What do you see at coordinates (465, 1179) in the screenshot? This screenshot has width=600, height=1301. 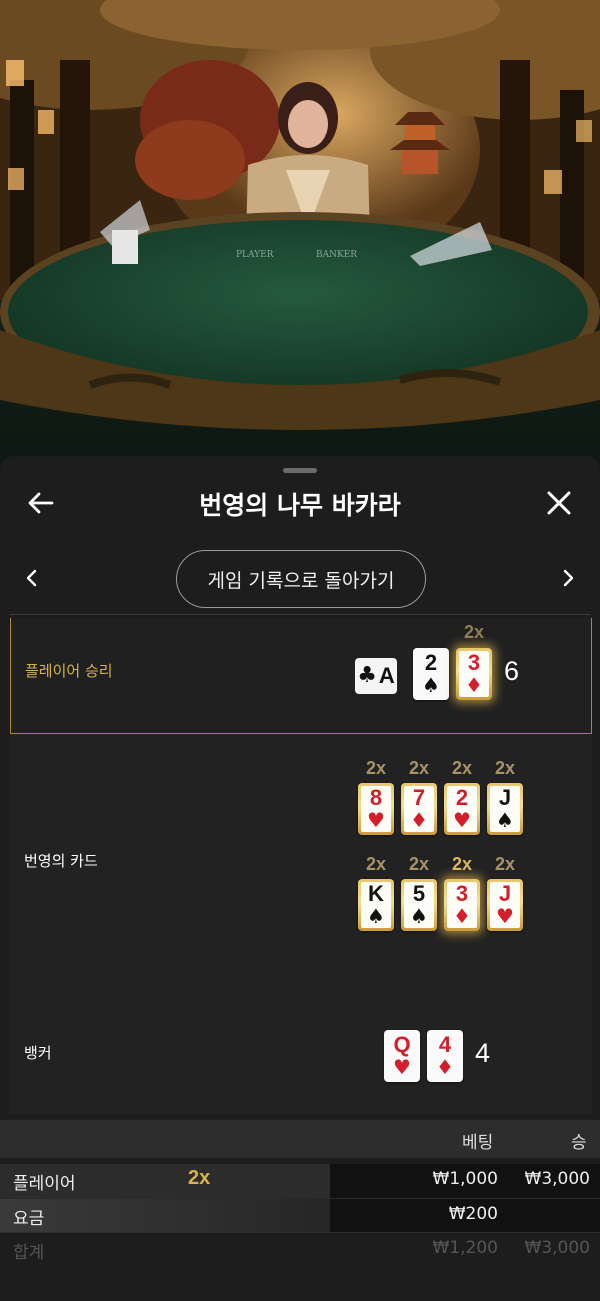 I see `bet-amount: ₩1,000` at bounding box center [465, 1179].